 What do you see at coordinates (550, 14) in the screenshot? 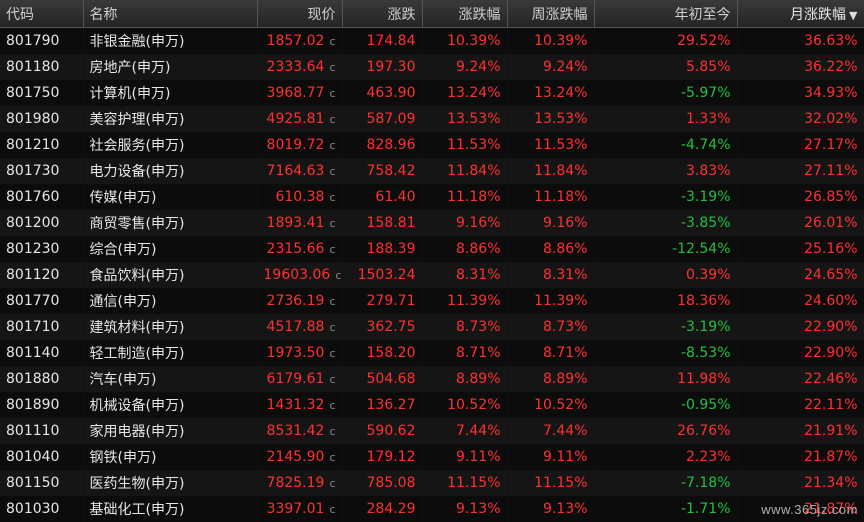
I see `column-header-week-pct: 周涨跌幅` at bounding box center [550, 14].